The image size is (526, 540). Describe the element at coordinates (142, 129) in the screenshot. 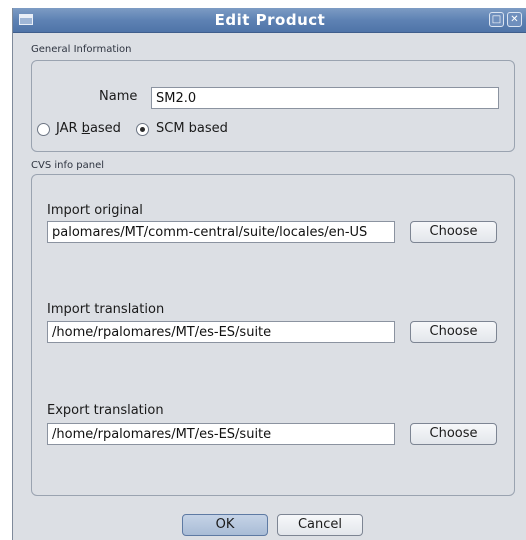

I see `scm-based-radio` at that location.